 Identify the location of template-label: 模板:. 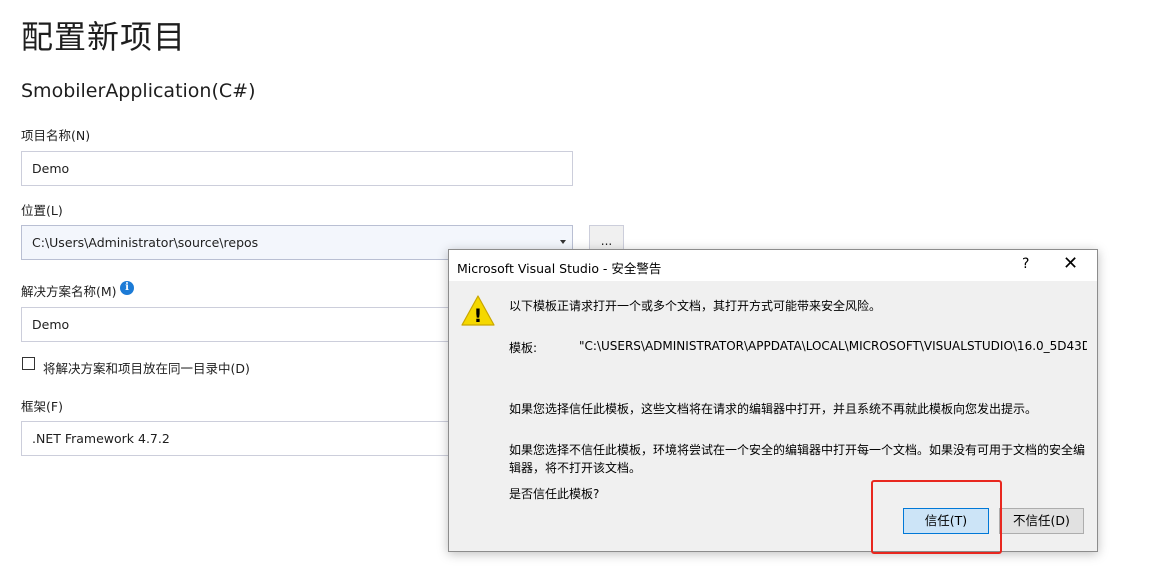
(523, 348).